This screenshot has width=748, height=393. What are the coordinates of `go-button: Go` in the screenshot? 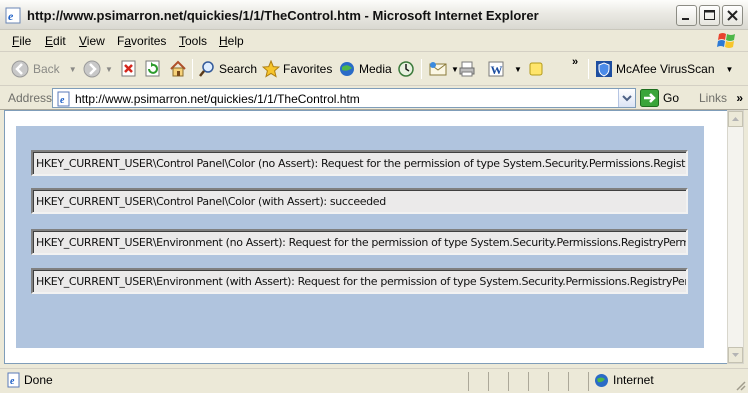 It's located at (659, 98).